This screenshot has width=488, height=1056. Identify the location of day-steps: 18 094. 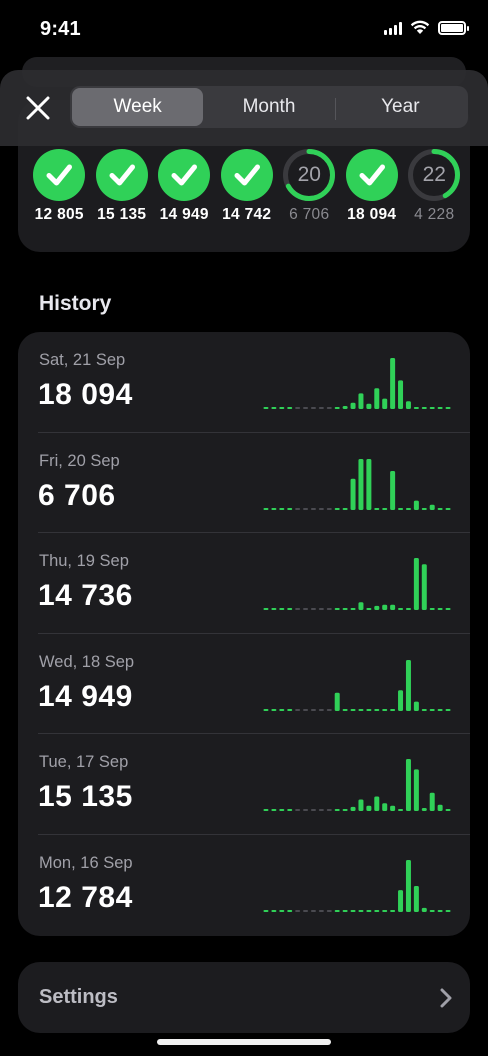
(372, 214).